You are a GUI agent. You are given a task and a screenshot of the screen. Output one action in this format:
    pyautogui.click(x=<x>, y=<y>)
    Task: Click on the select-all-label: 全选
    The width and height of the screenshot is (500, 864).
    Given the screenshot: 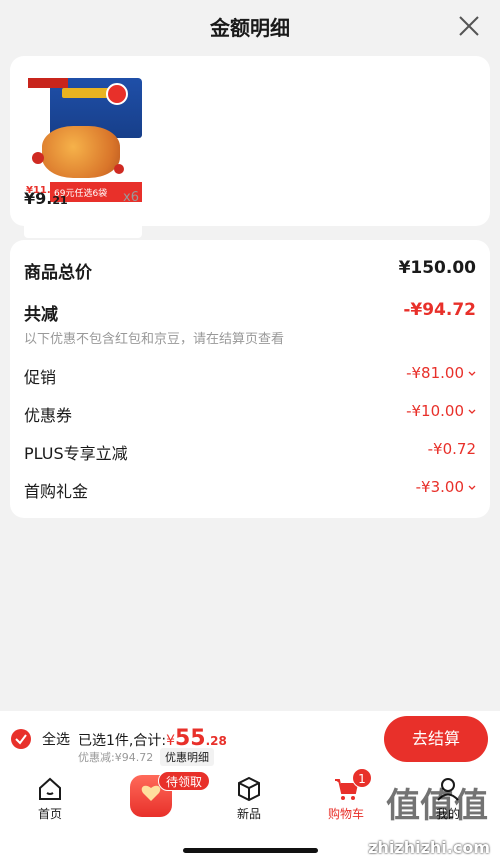 What is the action you would take?
    pyautogui.click(x=56, y=739)
    